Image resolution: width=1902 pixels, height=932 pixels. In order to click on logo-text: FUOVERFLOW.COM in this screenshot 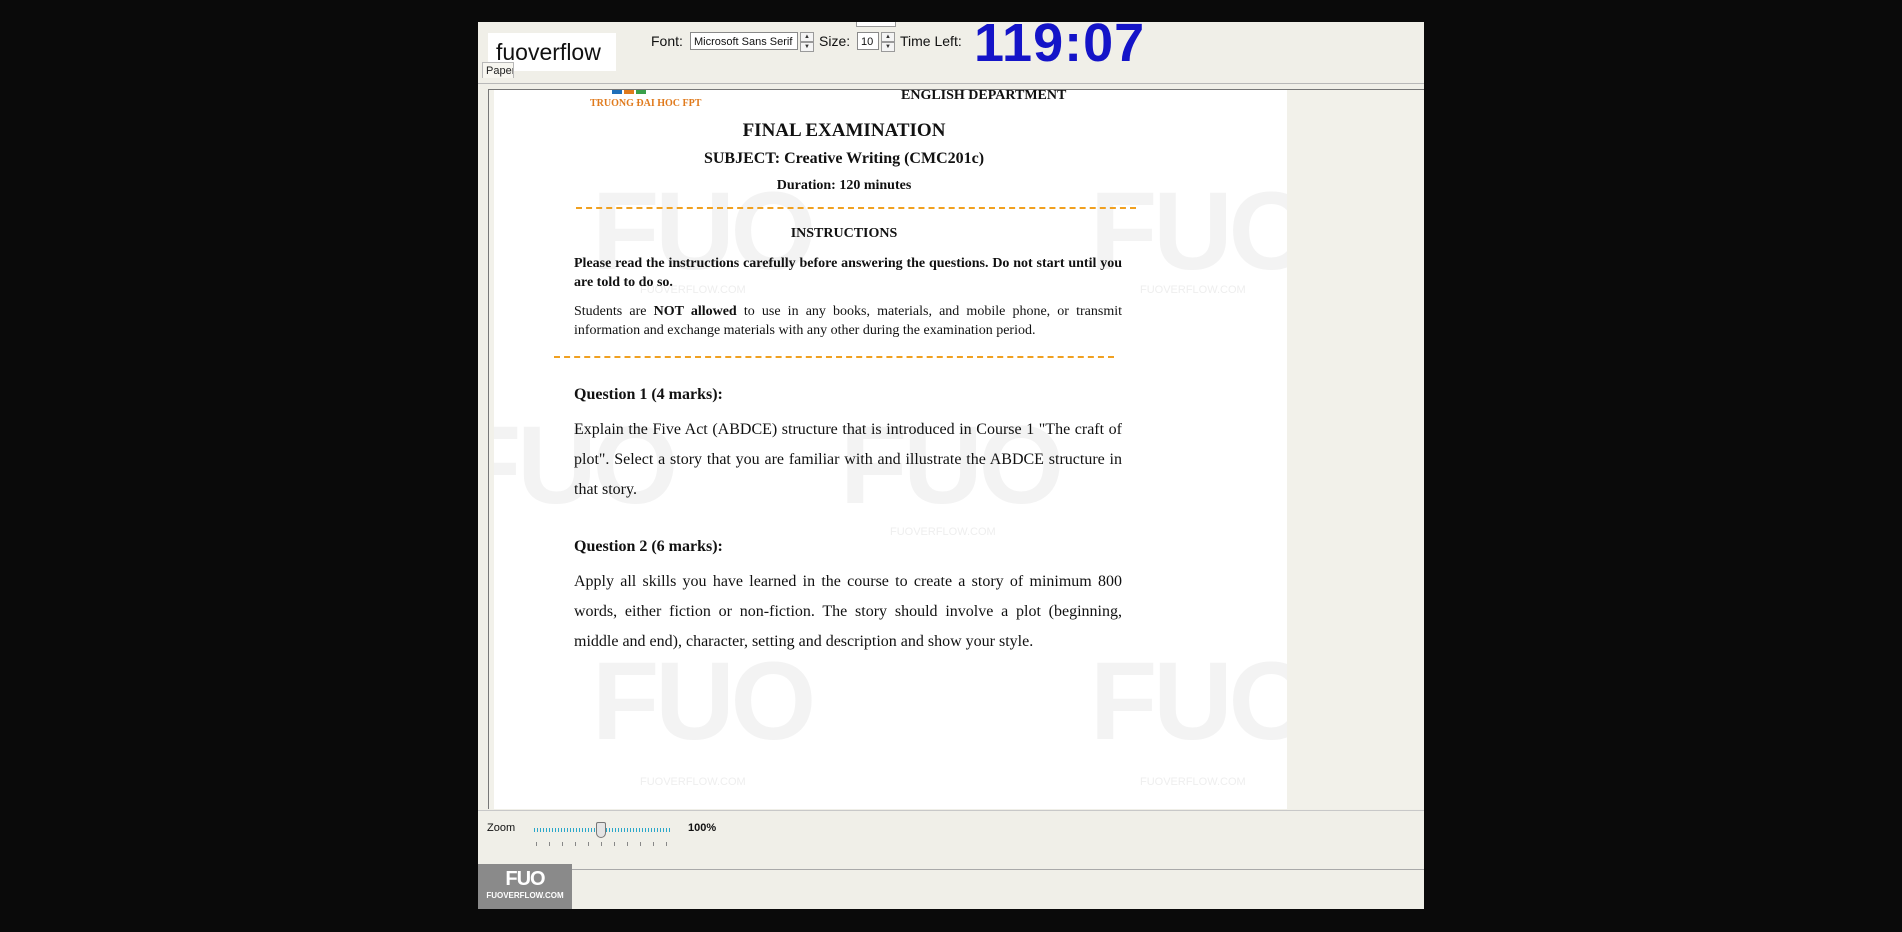, I will do `click(525, 895)`.